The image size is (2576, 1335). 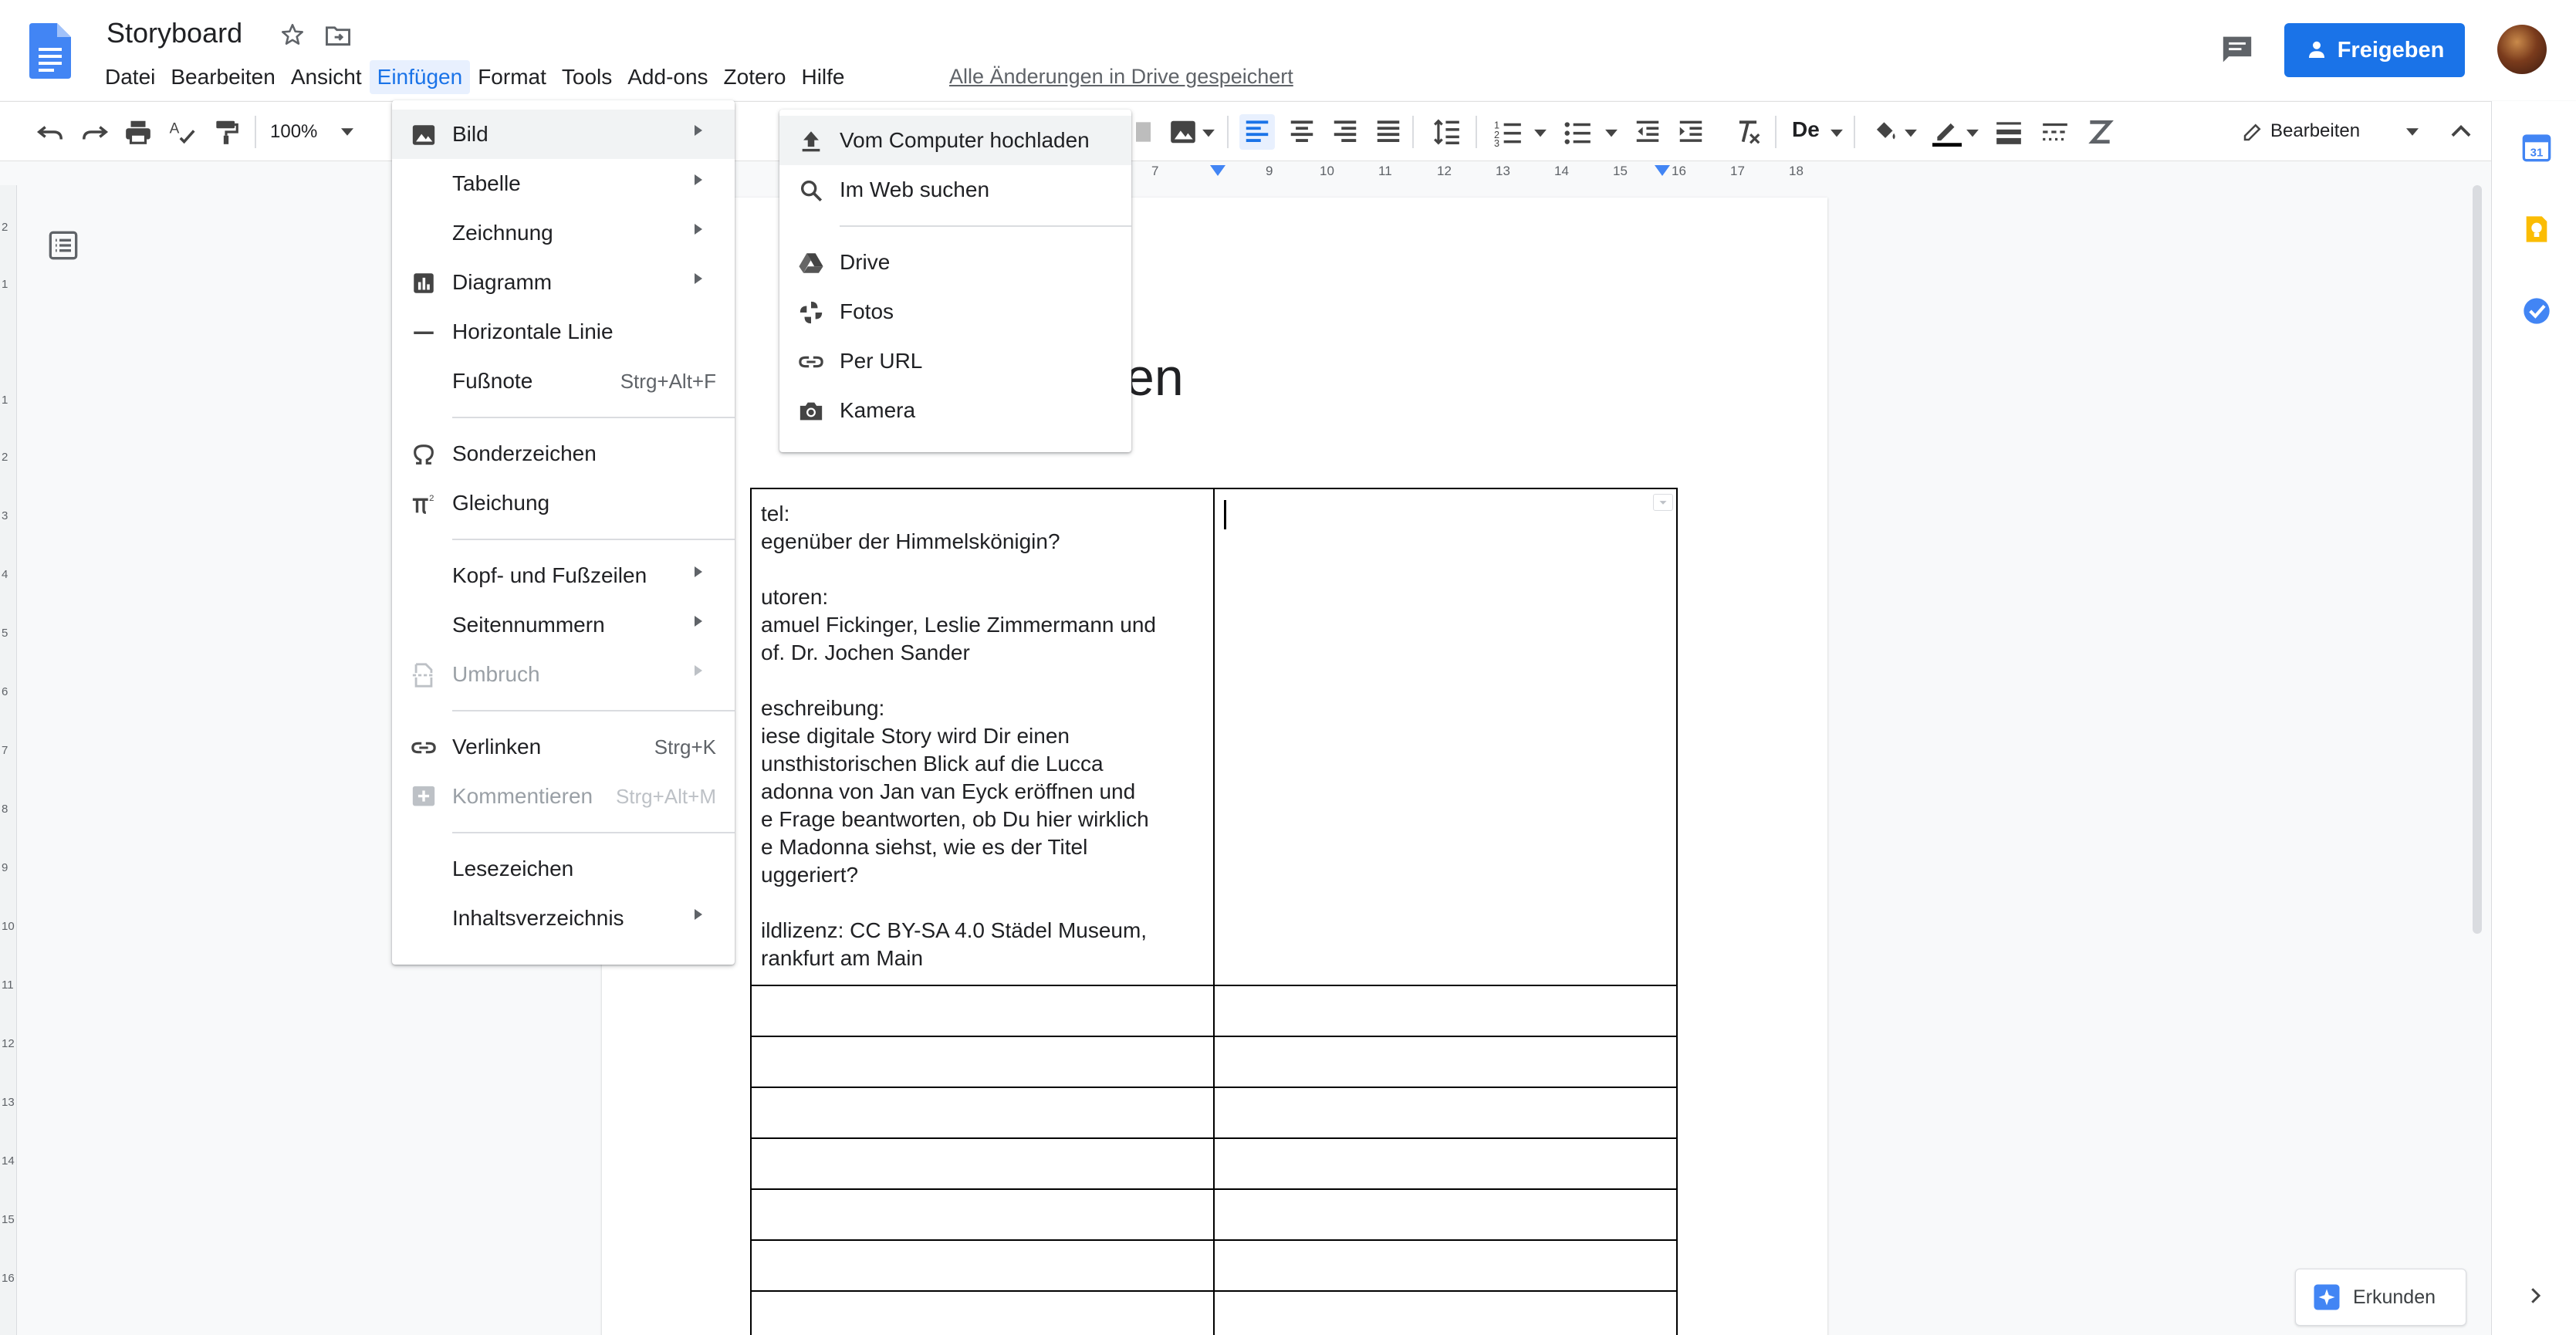 I want to click on docs-logo-icon, so click(x=50, y=51).